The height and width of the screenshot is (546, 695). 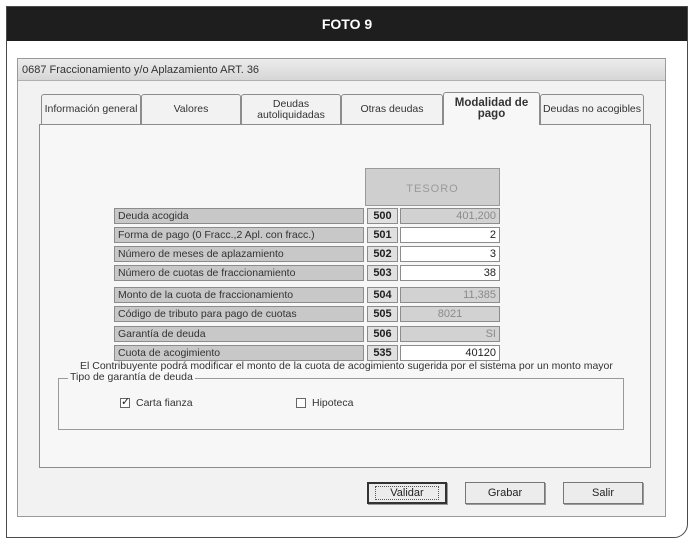 I want to click on tab-deudas-no-acogibles: Deudas no acogibles, so click(x=592, y=109).